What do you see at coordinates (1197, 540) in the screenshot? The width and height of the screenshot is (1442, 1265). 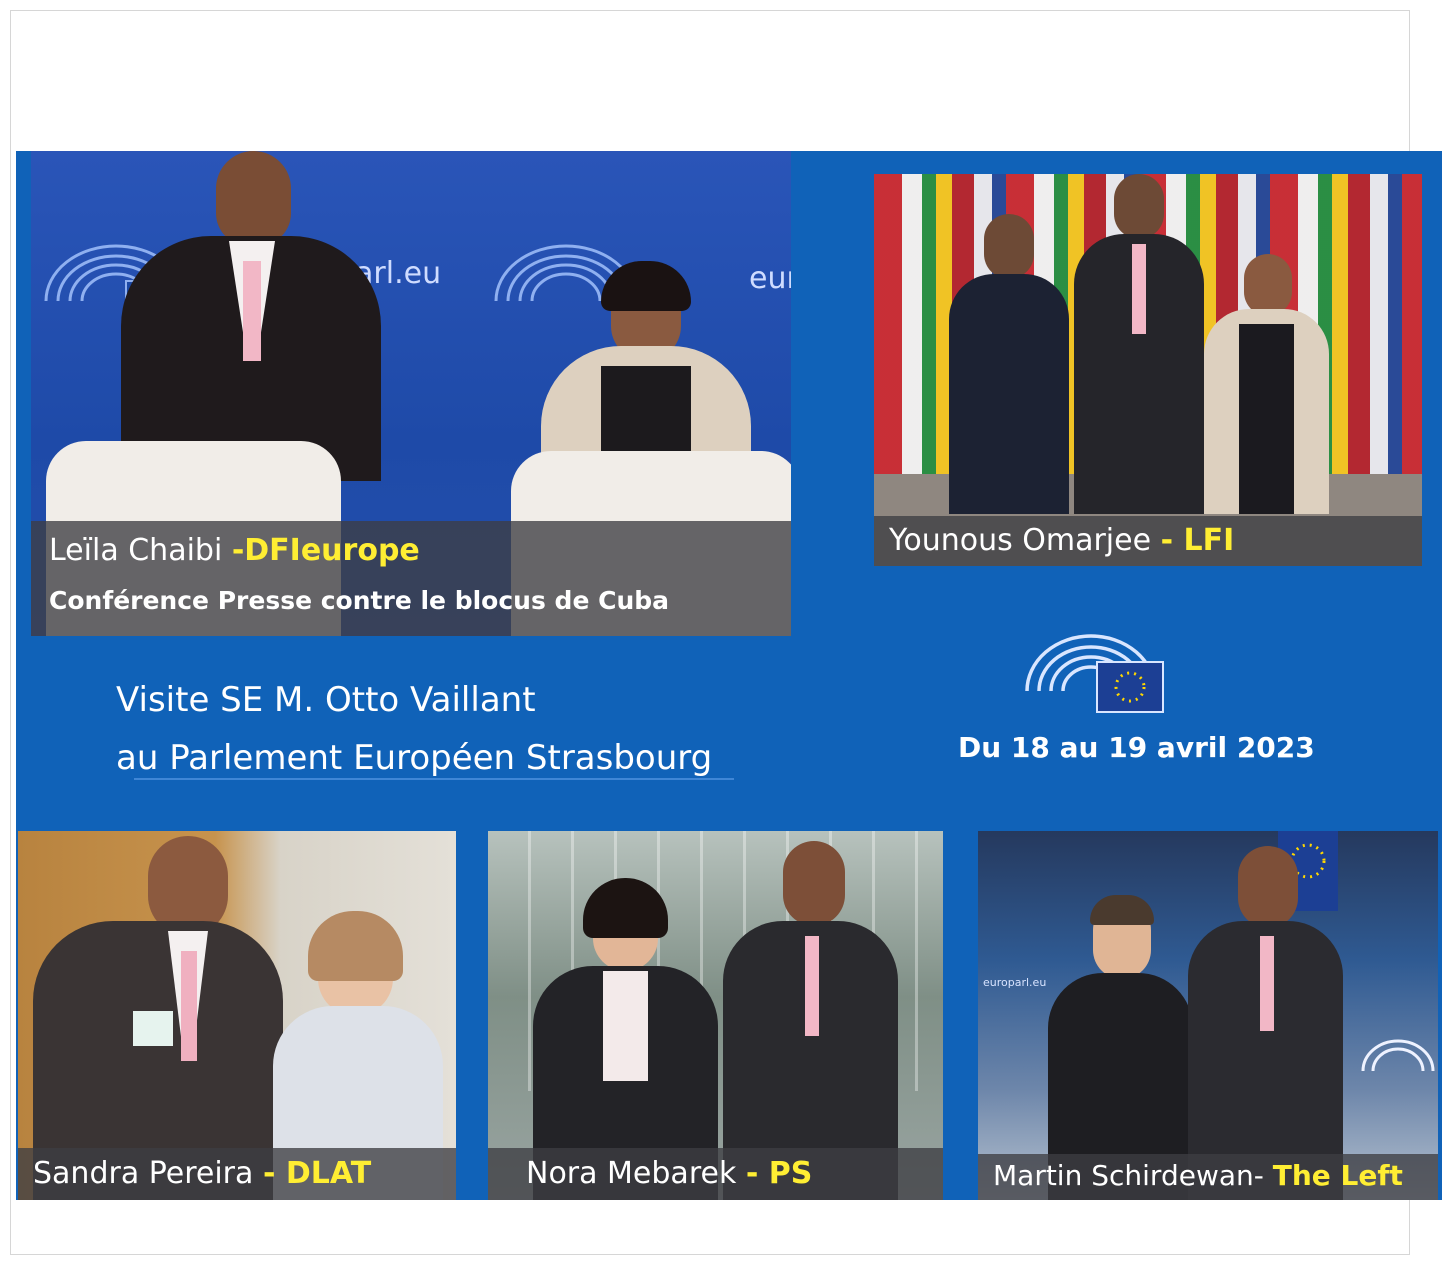 I see `caption-party: - LFI` at bounding box center [1197, 540].